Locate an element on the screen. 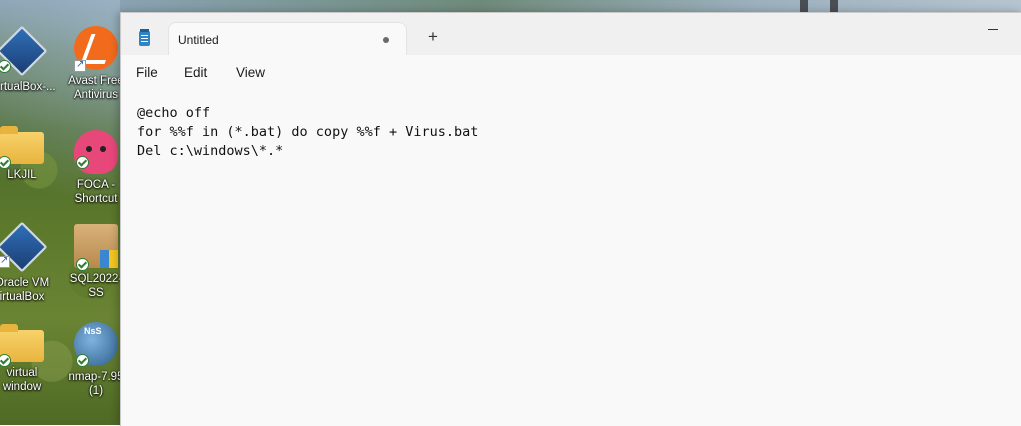 The height and width of the screenshot is (426, 1021). desktop-icon-label: Shortcut is located at coordinates (96, 199).